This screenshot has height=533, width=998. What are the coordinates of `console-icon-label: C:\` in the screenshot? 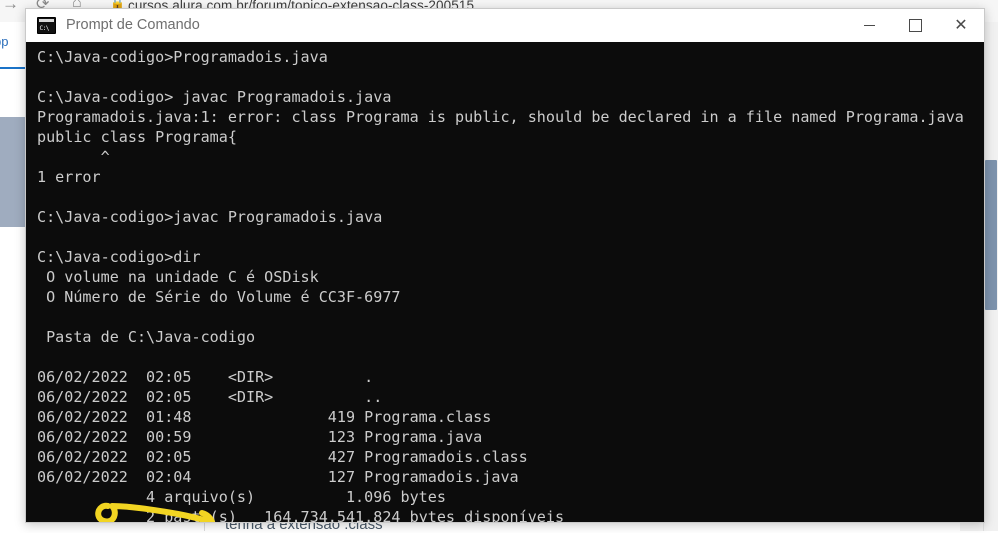 It's located at (44, 28).